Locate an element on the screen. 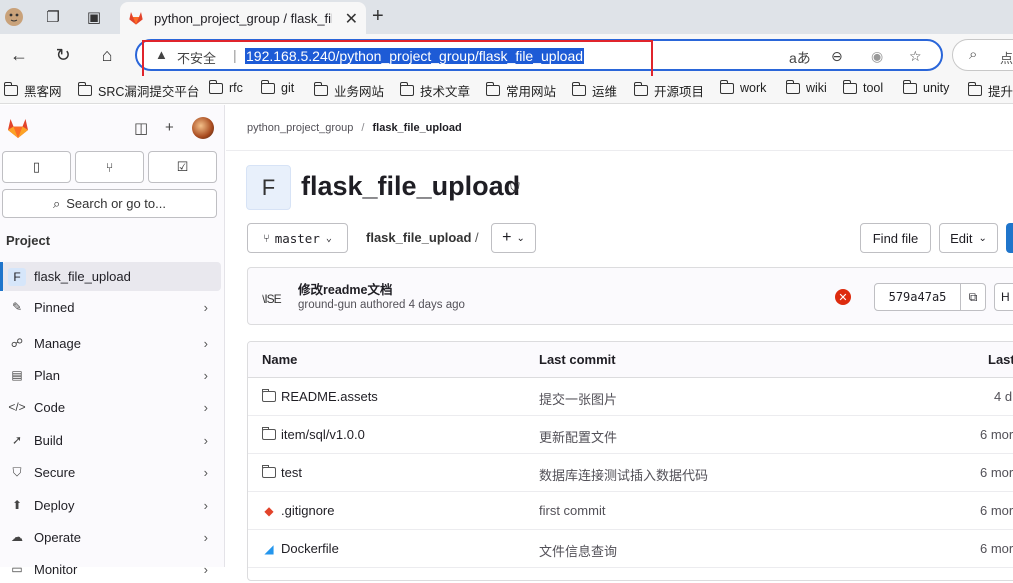 The height and width of the screenshot is (583, 1013). bookmark-folder: wiki is located at coordinates (806, 87).